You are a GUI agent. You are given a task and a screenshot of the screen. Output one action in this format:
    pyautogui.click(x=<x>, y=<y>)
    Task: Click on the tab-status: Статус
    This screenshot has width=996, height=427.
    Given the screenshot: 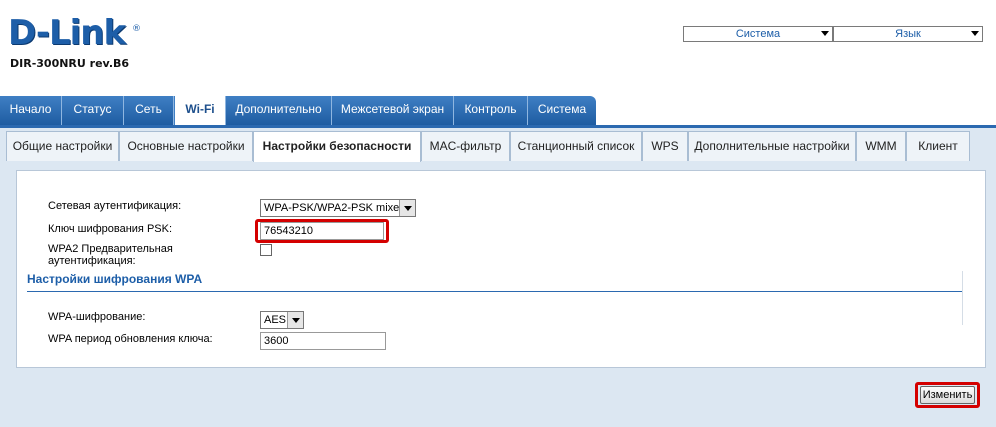 What is the action you would take?
    pyautogui.click(x=93, y=110)
    